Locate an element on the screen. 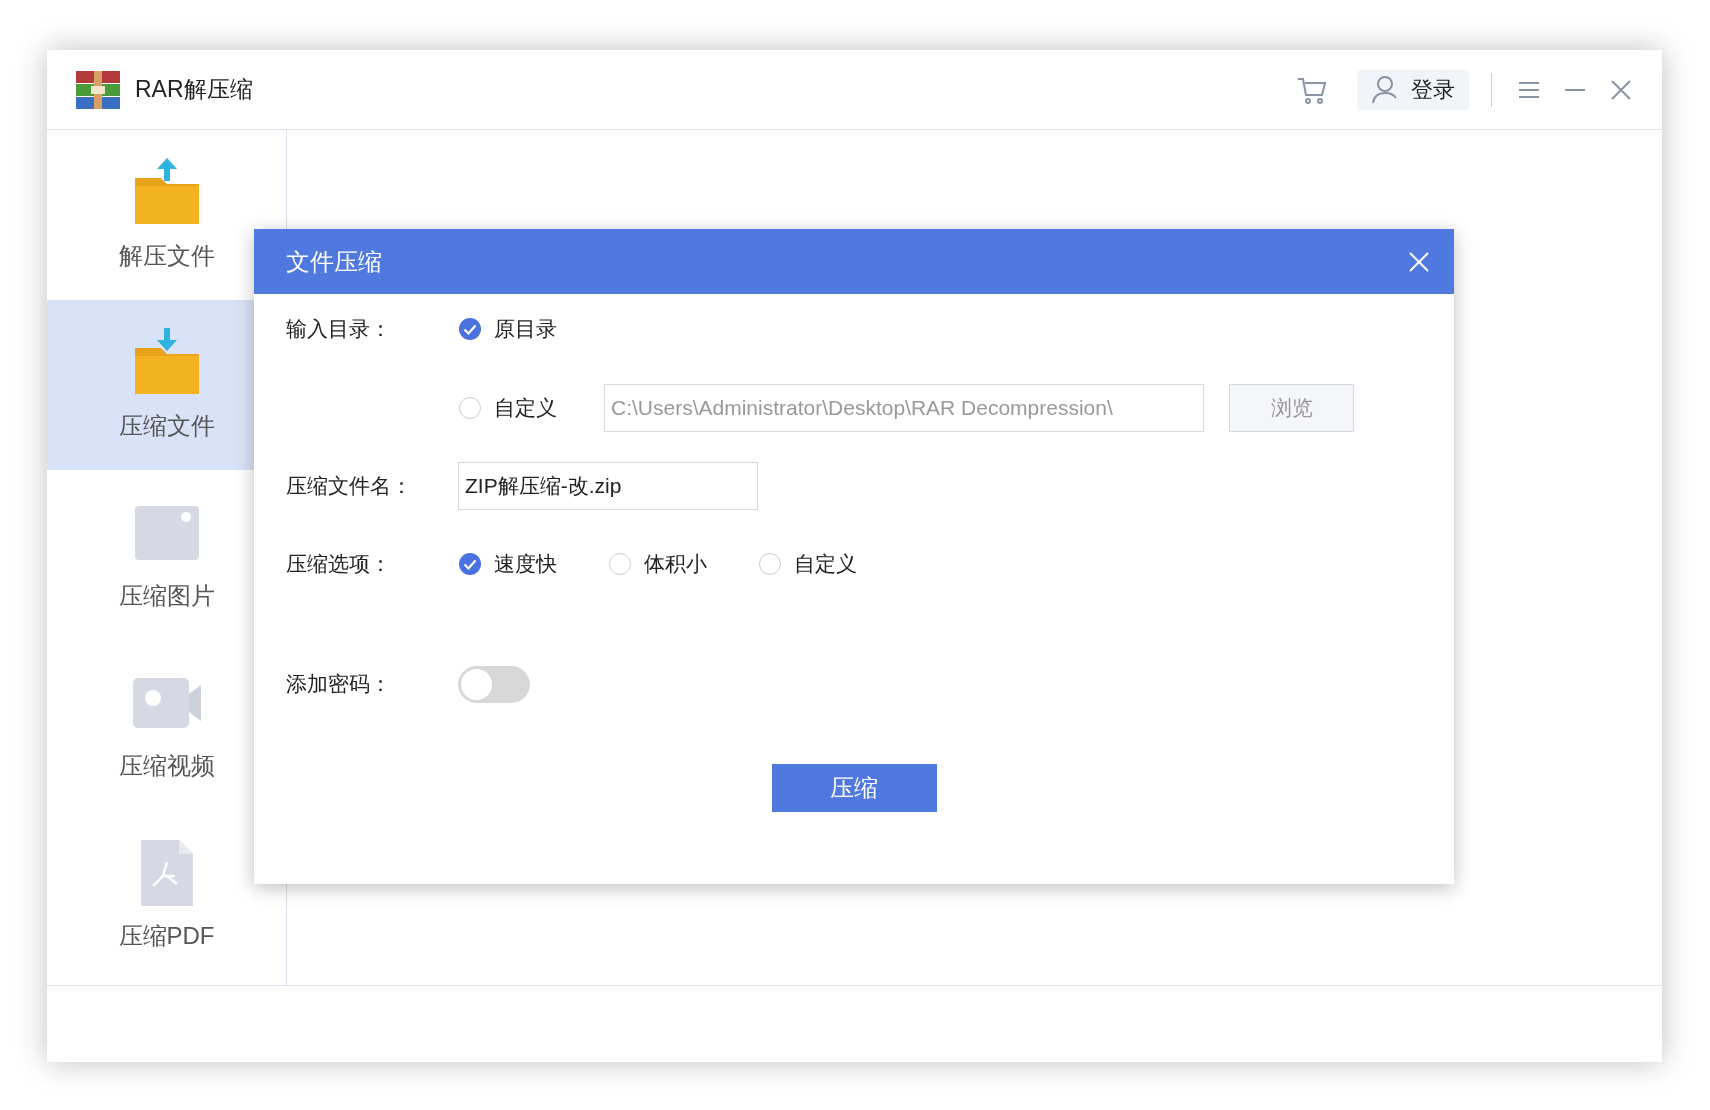 This screenshot has height=1110, width=1710. radio-option: 速度快 is located at coordinates (533, 564).